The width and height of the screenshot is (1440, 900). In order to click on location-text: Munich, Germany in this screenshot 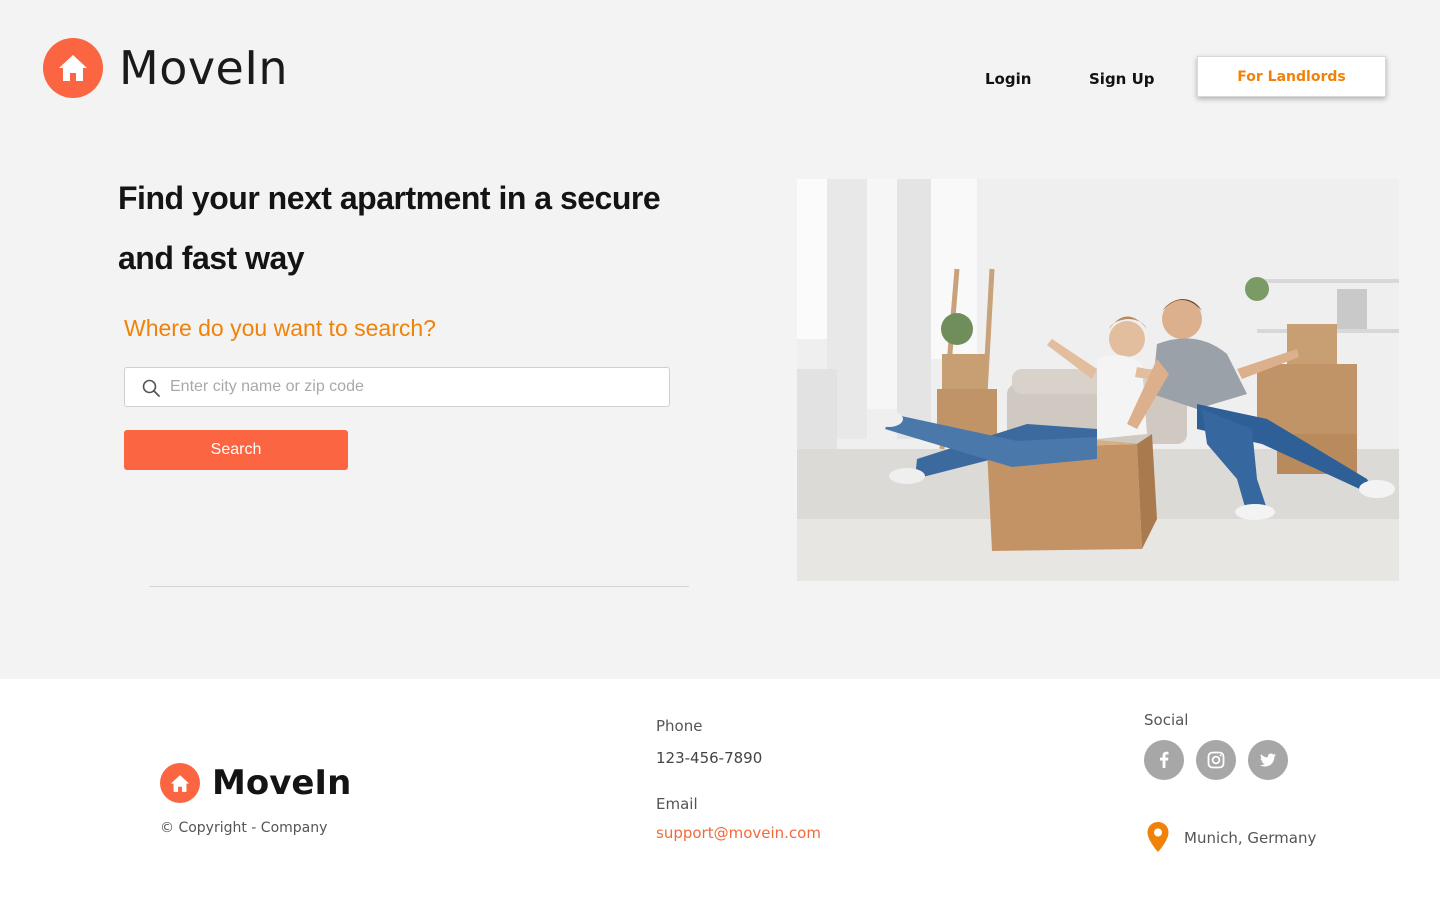, I will do `click(1250, 838)`.